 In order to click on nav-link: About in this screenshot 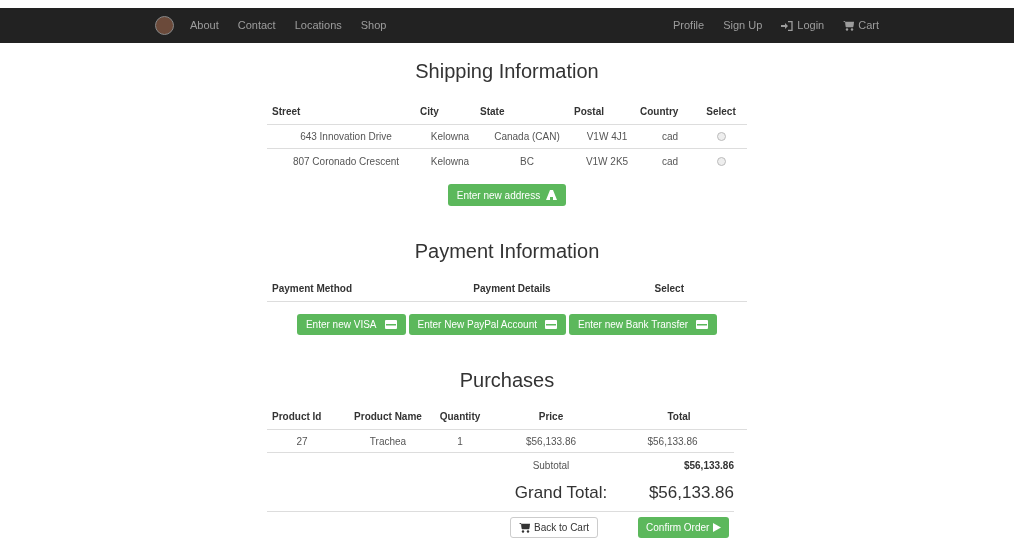, I will do `click(204, 25)`.